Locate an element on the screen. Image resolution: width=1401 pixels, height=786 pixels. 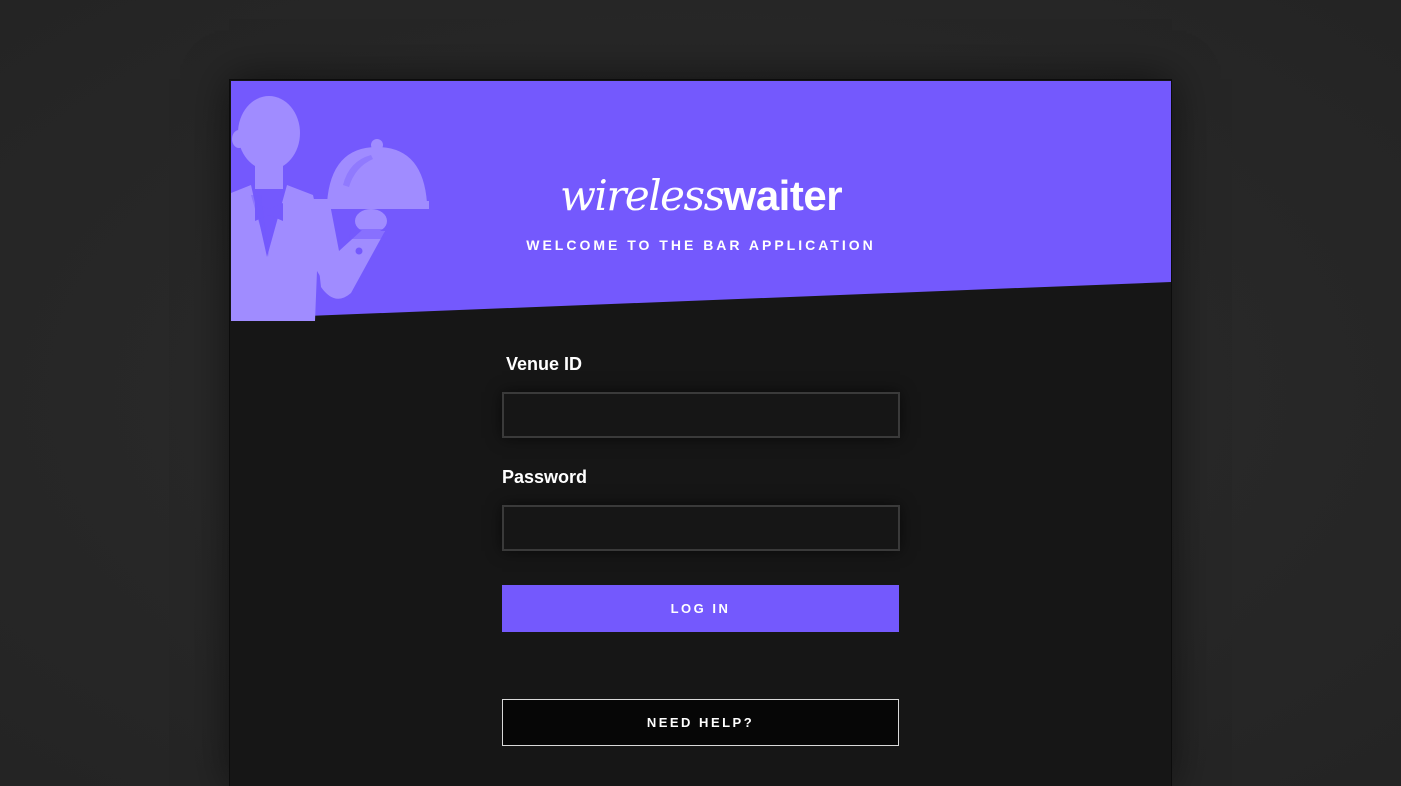
login-form: Venue ID Password LOG IN NEED HELP? is located at coordinates (701, 549).